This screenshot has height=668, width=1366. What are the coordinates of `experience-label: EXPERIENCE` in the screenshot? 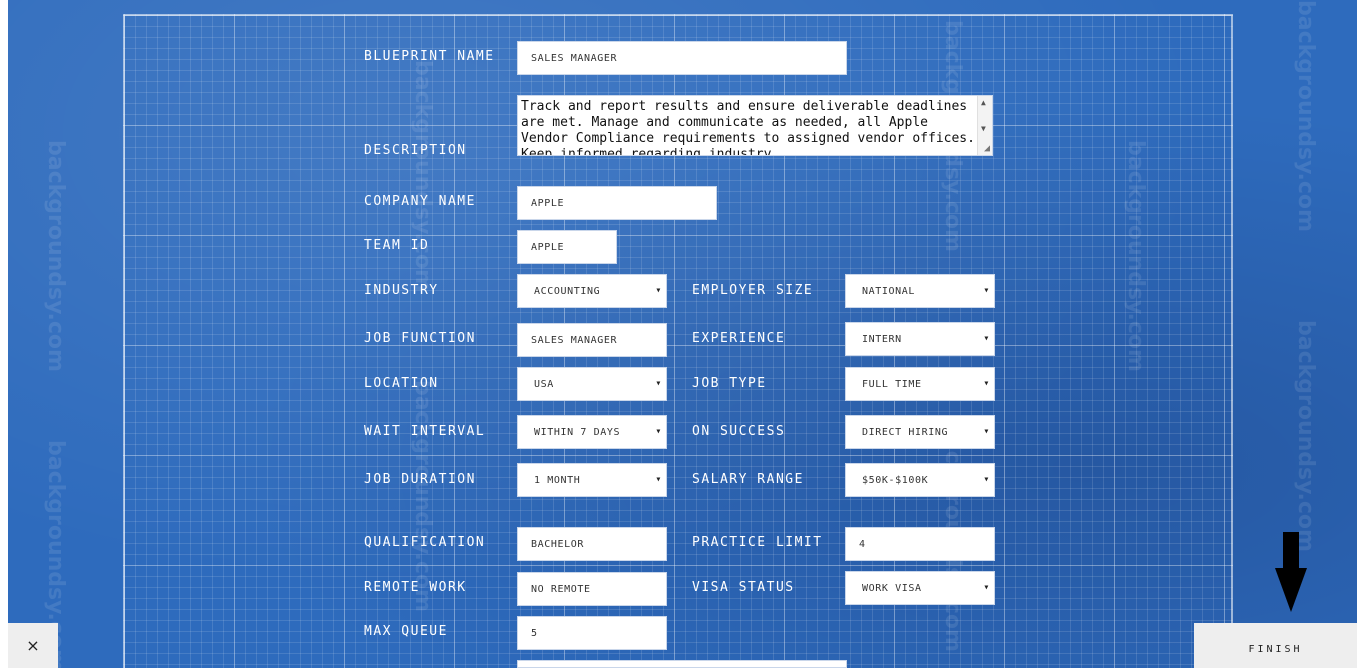 It's located at (739, 338).